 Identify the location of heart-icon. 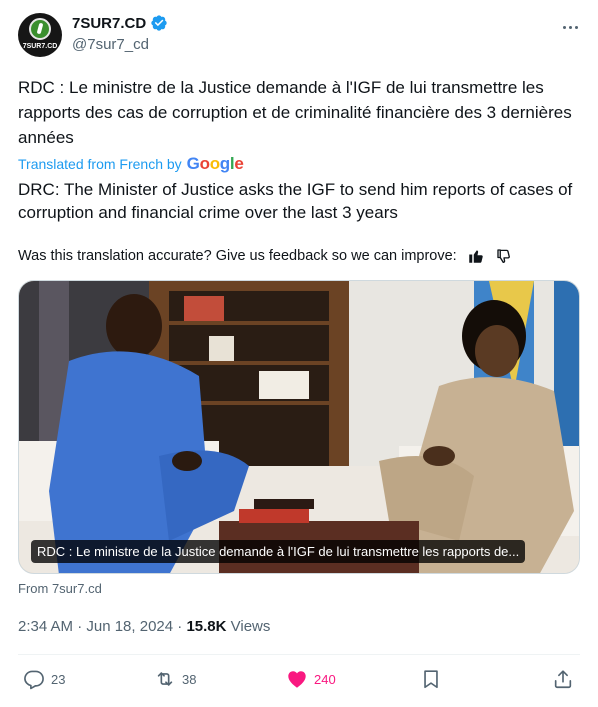
(297, 679).